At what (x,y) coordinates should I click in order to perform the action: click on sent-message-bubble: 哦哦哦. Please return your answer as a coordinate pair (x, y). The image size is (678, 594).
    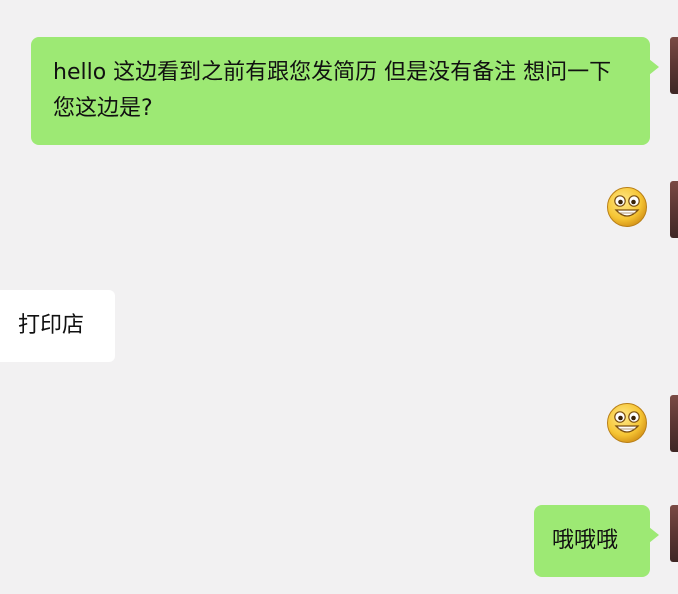
    Looking at the image, I should click on (596, 541).